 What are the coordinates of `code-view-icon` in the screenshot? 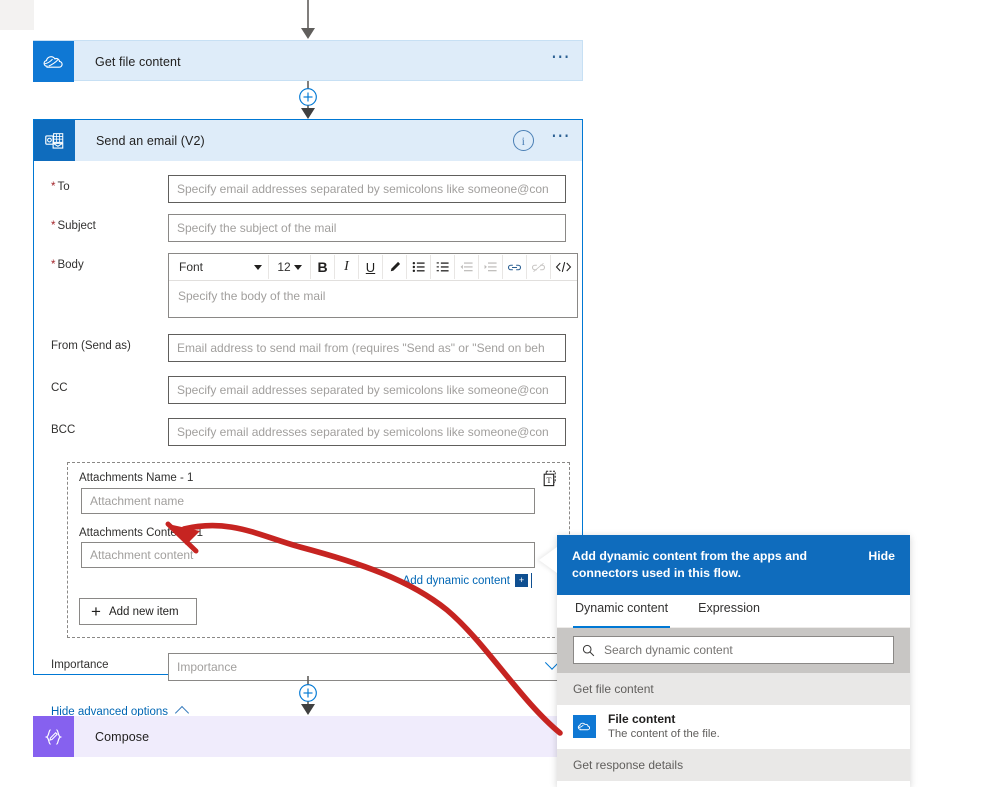 It's located at (563, 267).